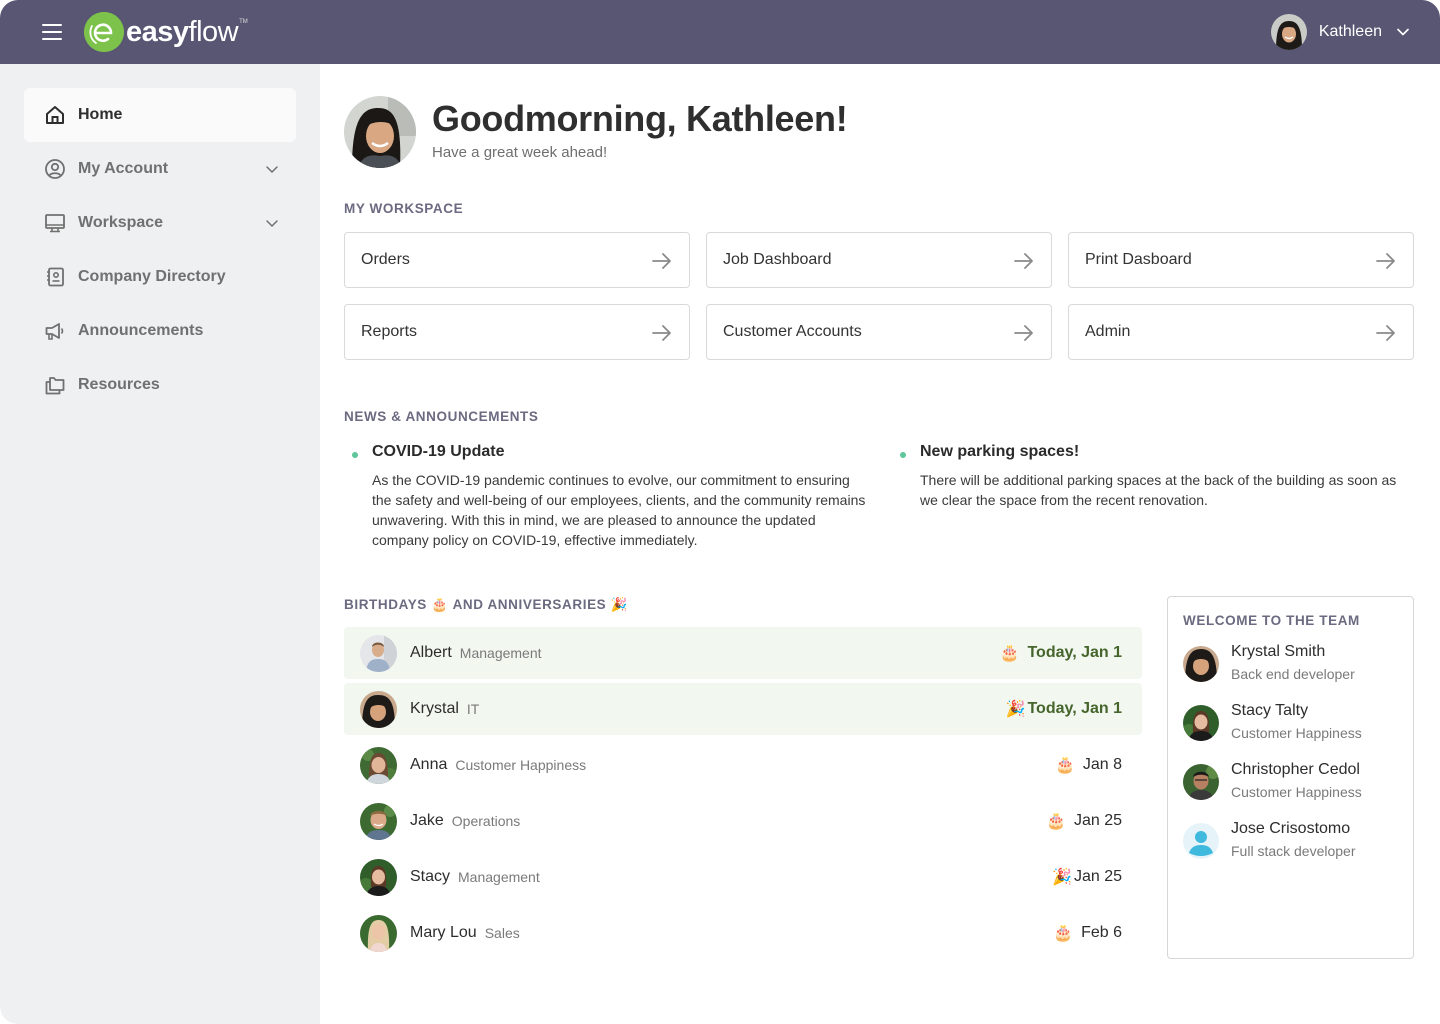  I want to click on celebration-row: Mary Lou Sales 🎂 Feb 6, so click(743, 933).